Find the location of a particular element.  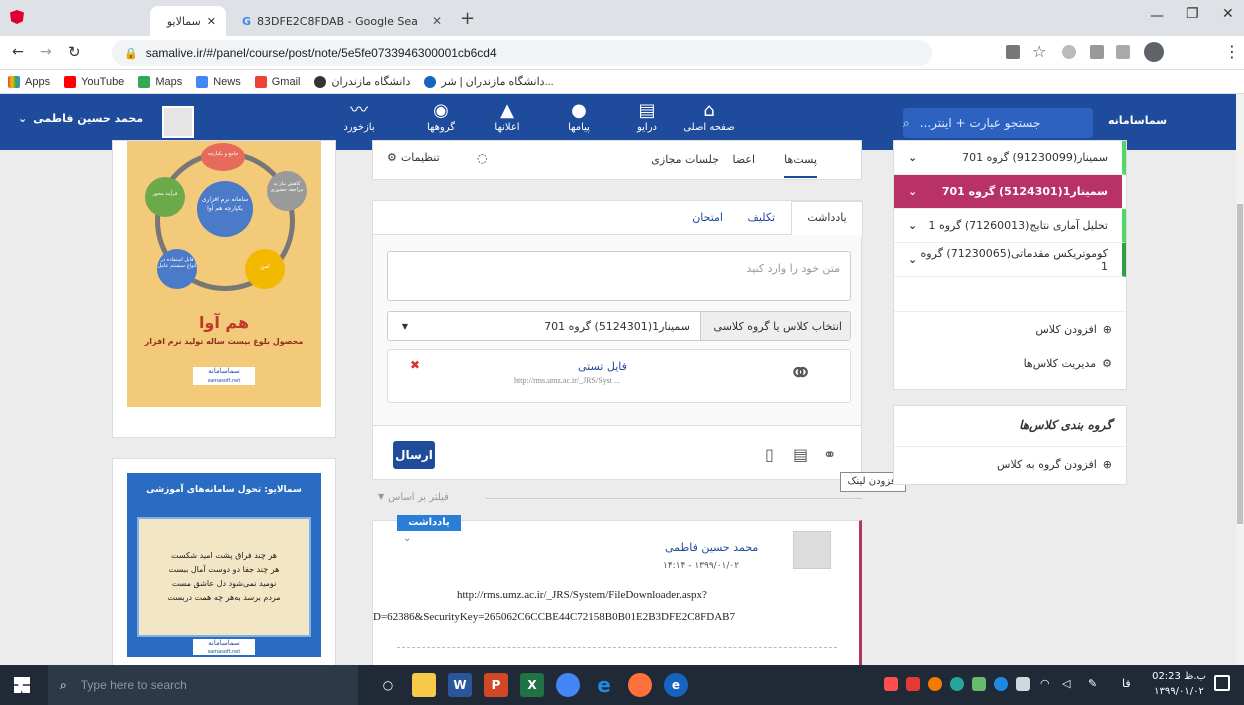

battery-icon is located at coordinates (1023, 684).